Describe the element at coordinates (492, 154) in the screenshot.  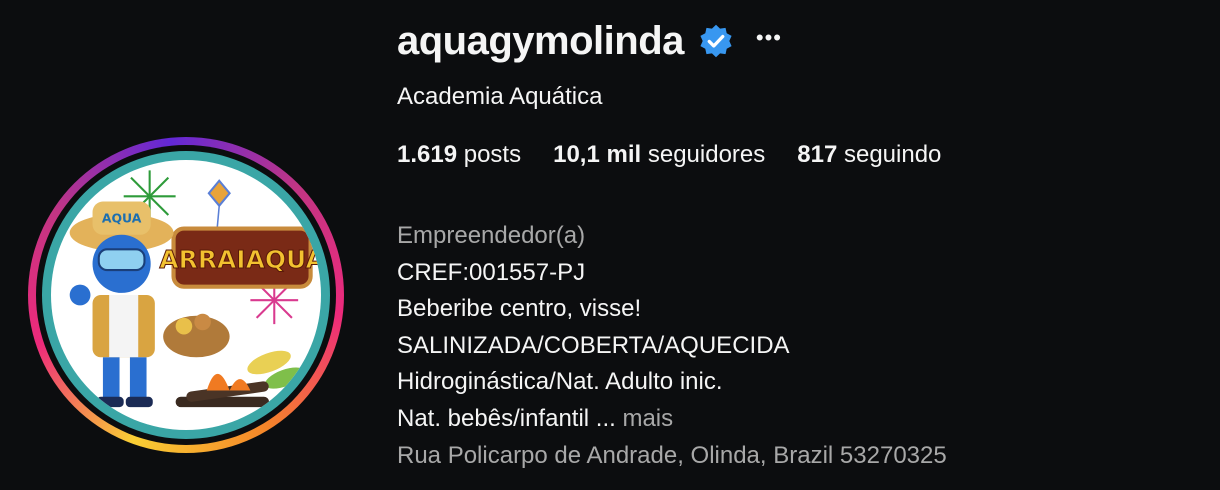
I see `posts-label: posts` at that location.